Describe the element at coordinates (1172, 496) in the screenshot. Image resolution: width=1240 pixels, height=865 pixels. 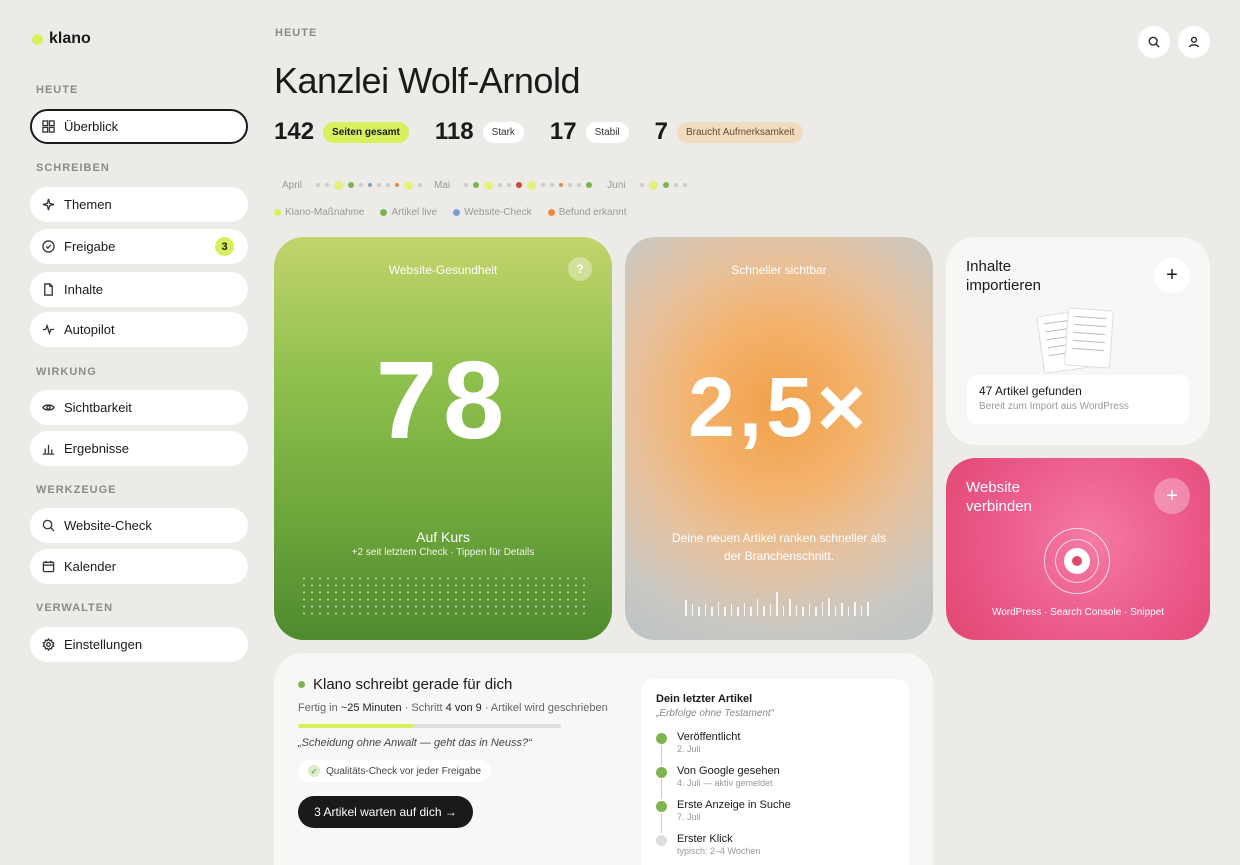
I see `connect-add-button: +` at that location.